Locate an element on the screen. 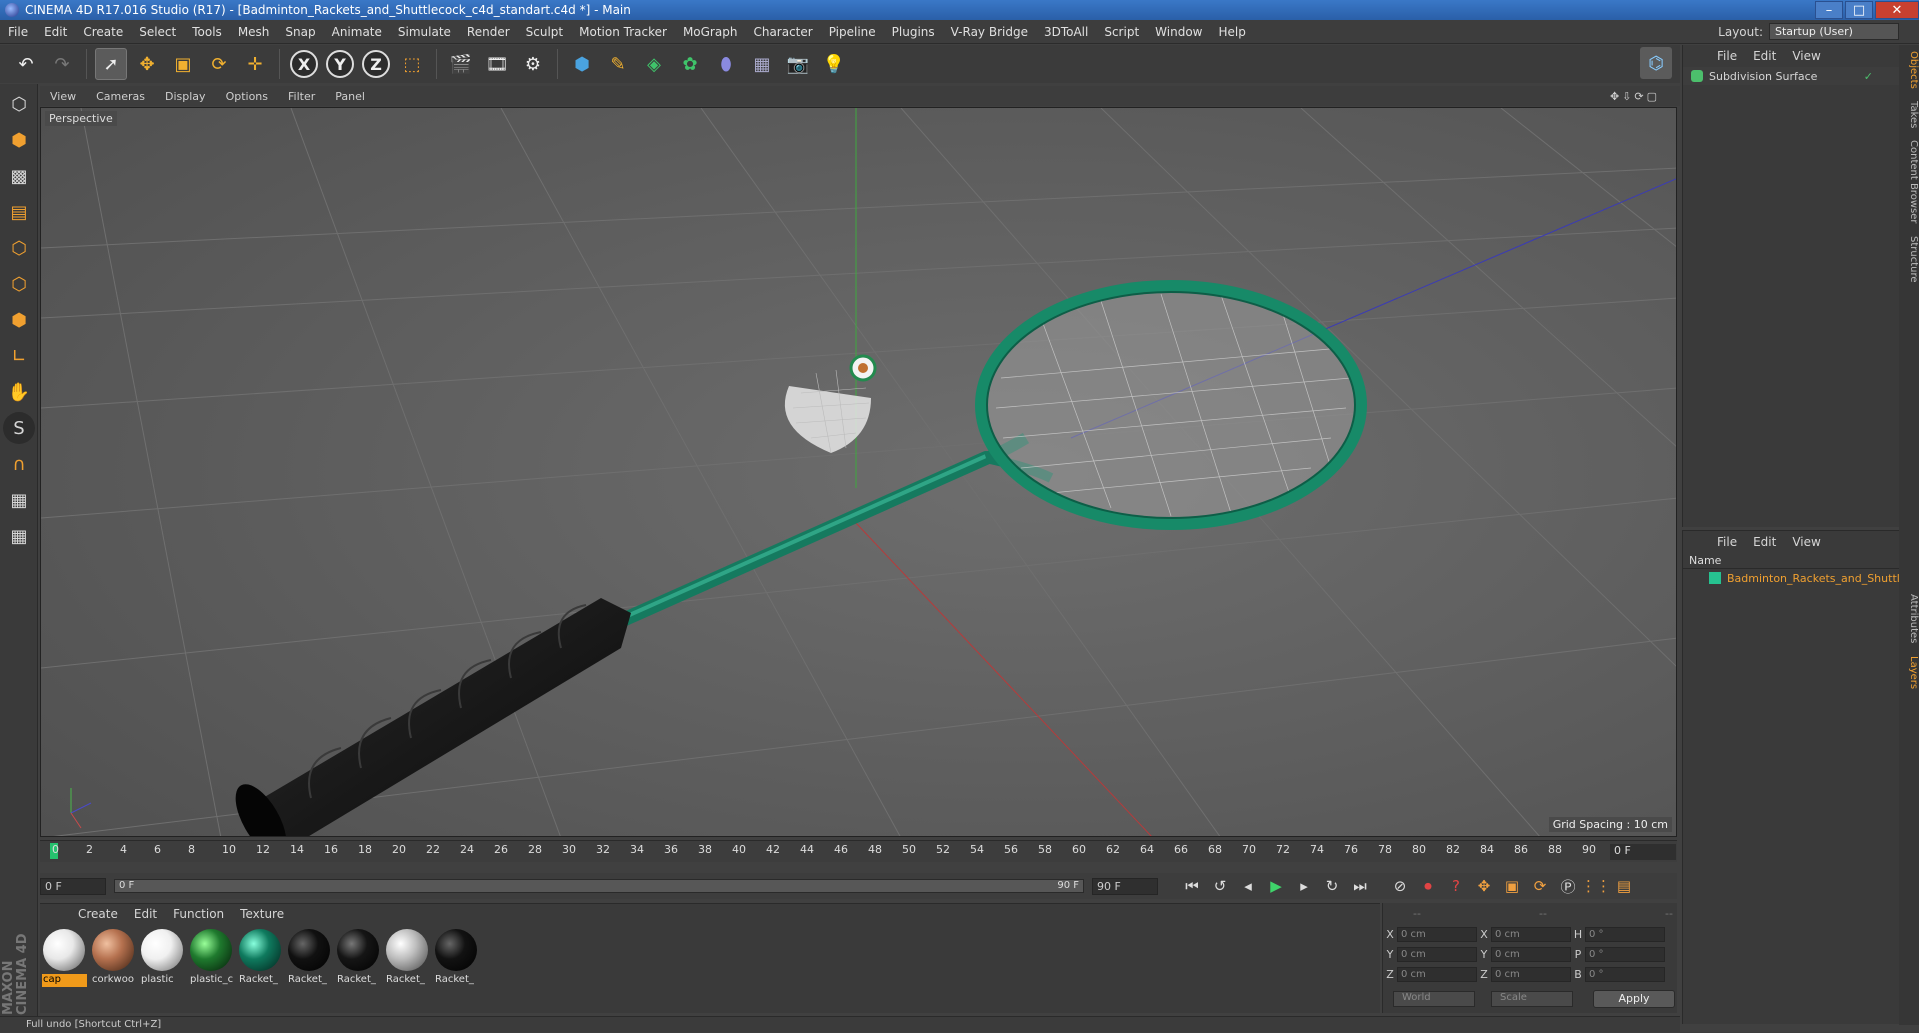 The height and width of the screenshot is (1033, 1919). menu-tools: Tools is located at coordinates (207, 32).